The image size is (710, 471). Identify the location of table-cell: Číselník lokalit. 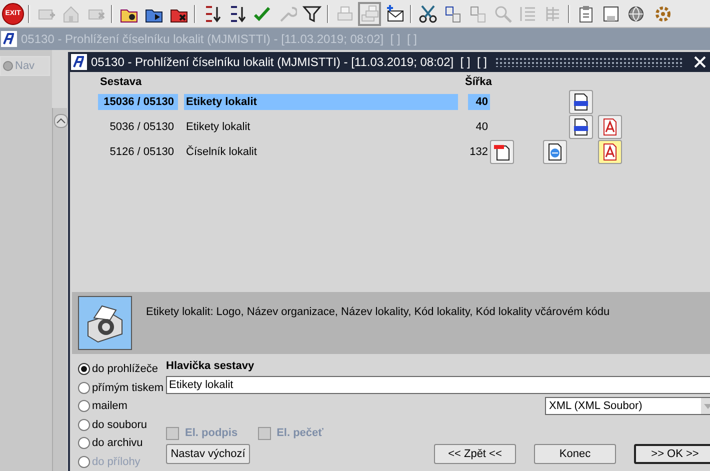
(321, 152).